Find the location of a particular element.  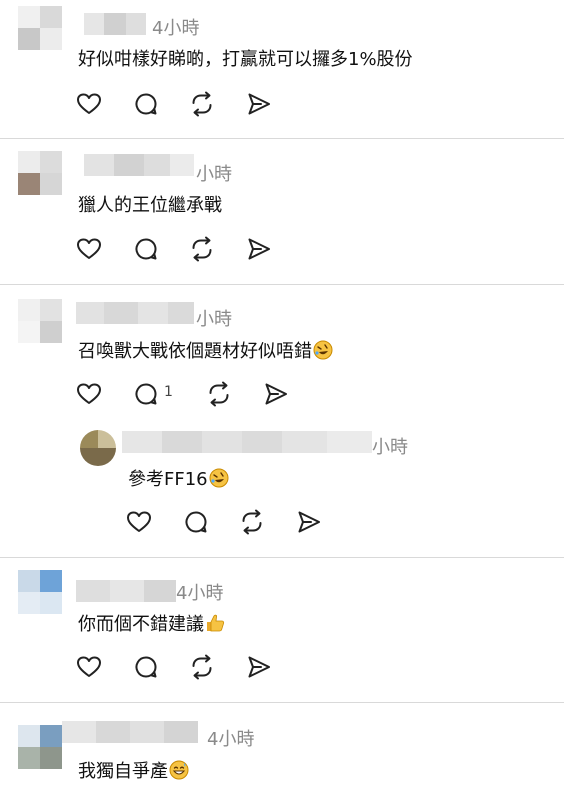

comment-text-body: 召喚獸大戰依個題材好似唔錯 is located at coordinates (195, 351).